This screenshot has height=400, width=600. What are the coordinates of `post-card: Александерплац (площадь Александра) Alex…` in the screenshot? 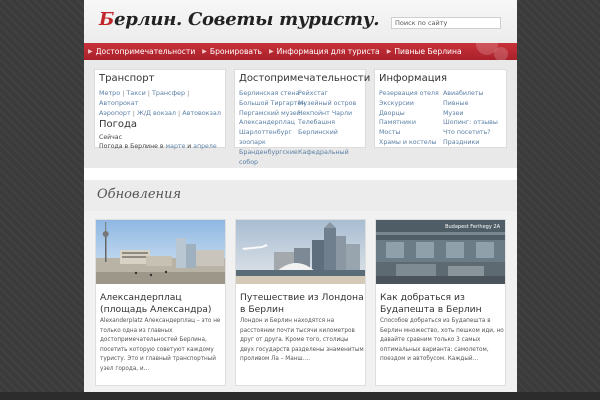 It's located at (160, 302).